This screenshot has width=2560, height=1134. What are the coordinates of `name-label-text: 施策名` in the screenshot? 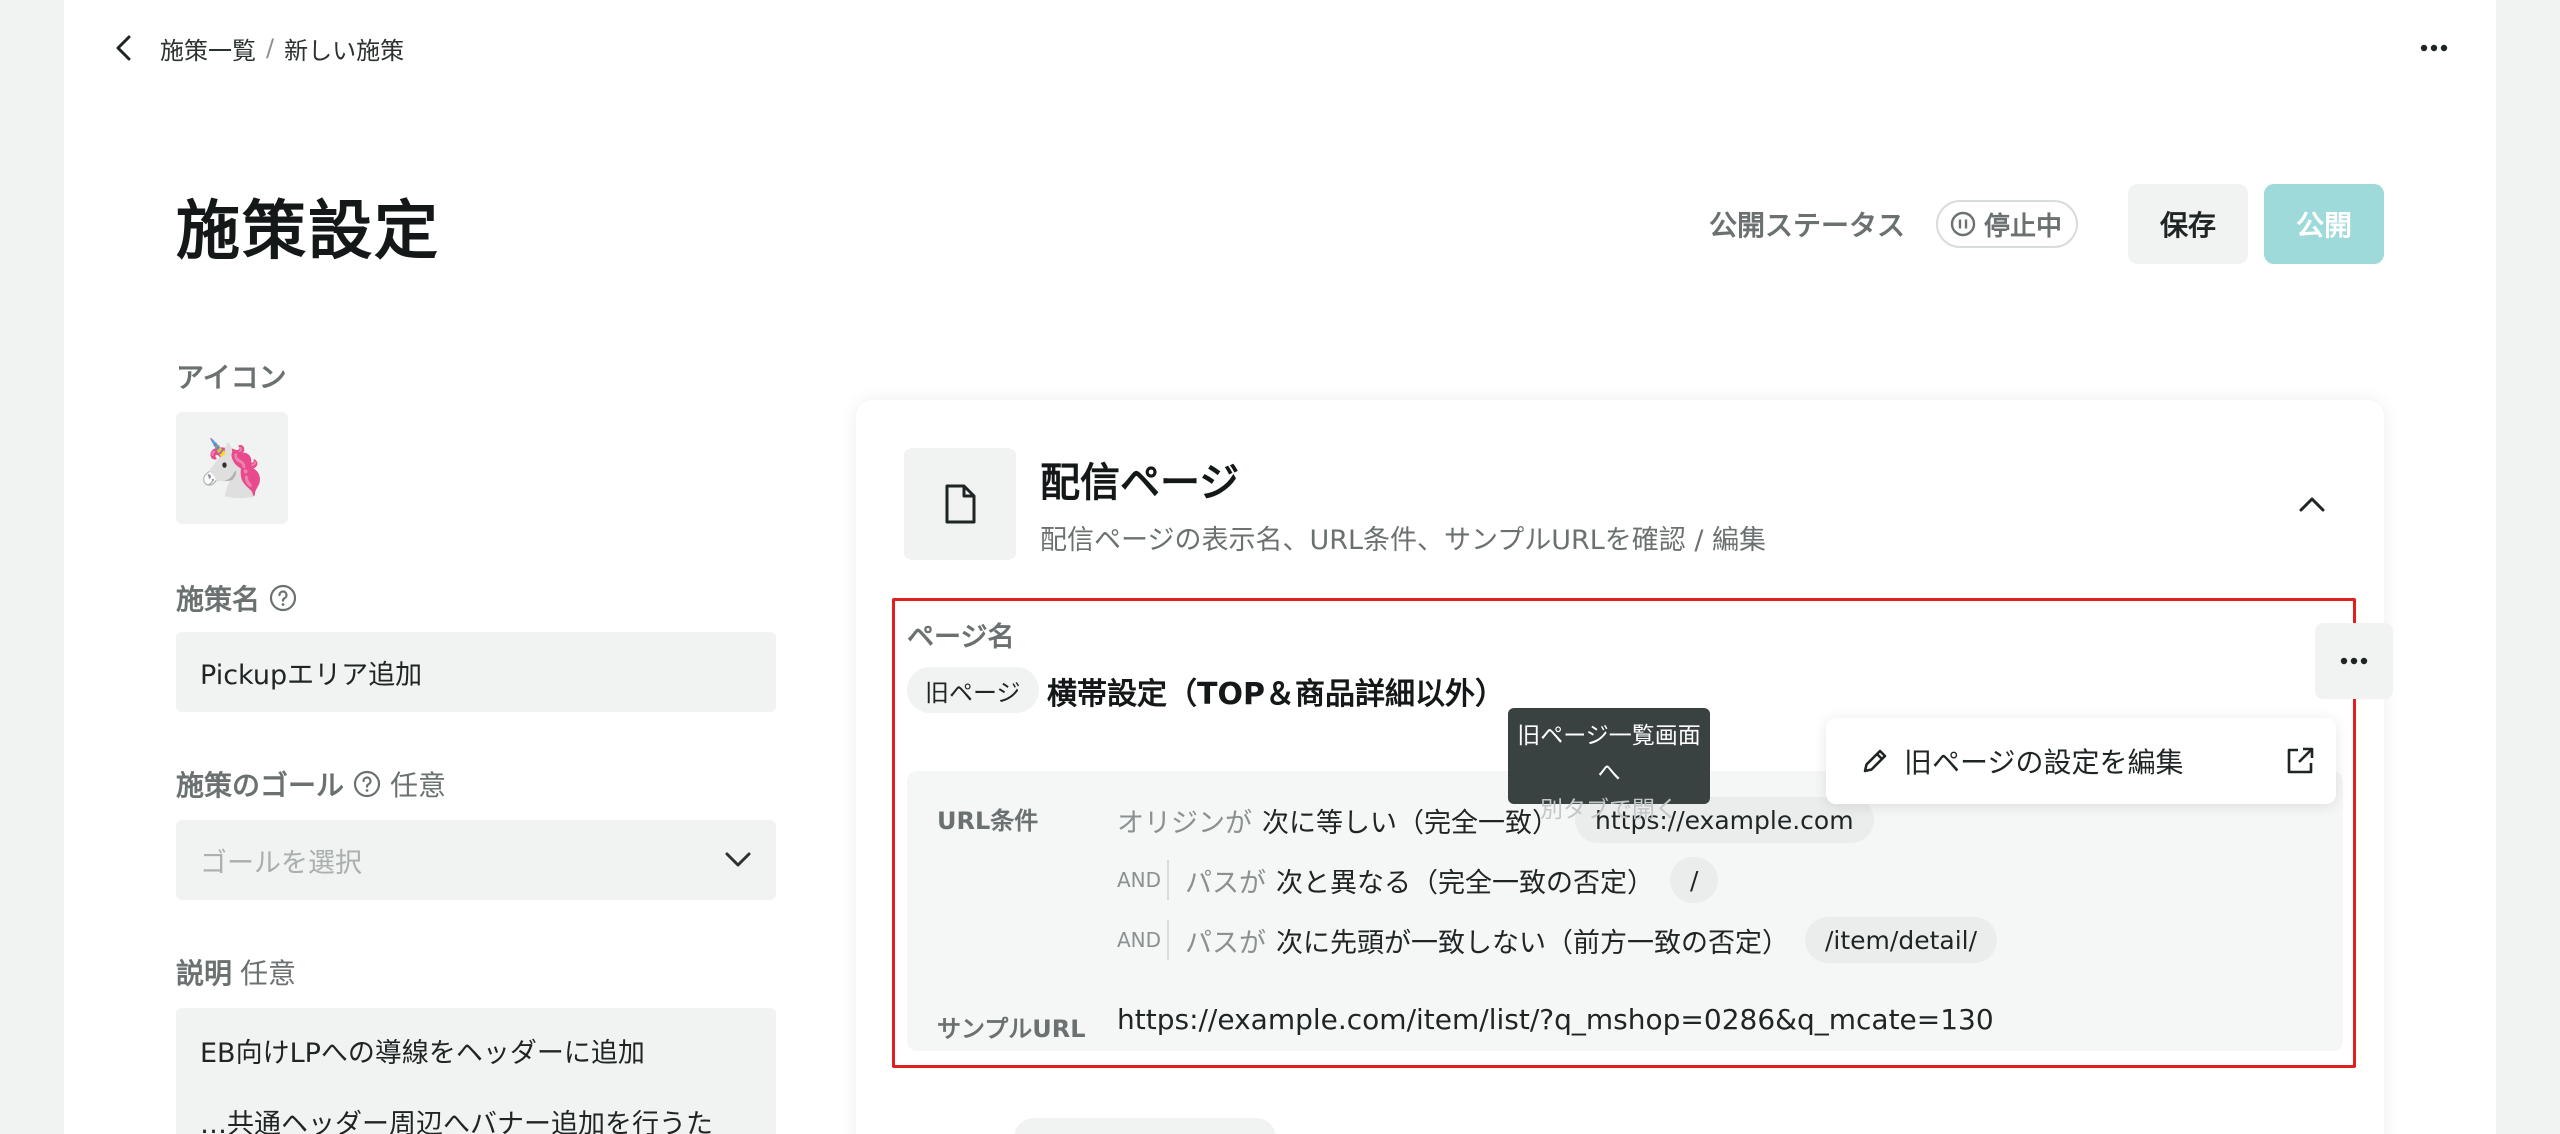 It's located at (218, 599).